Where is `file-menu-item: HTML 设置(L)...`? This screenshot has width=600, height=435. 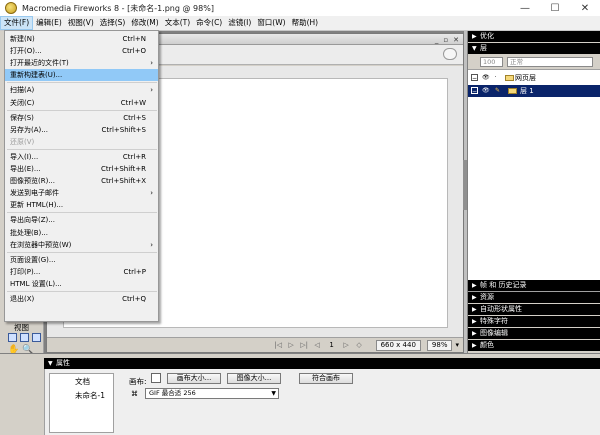
file-menu-item: HTML 设置(L)... is located at coordinates (81, 284).